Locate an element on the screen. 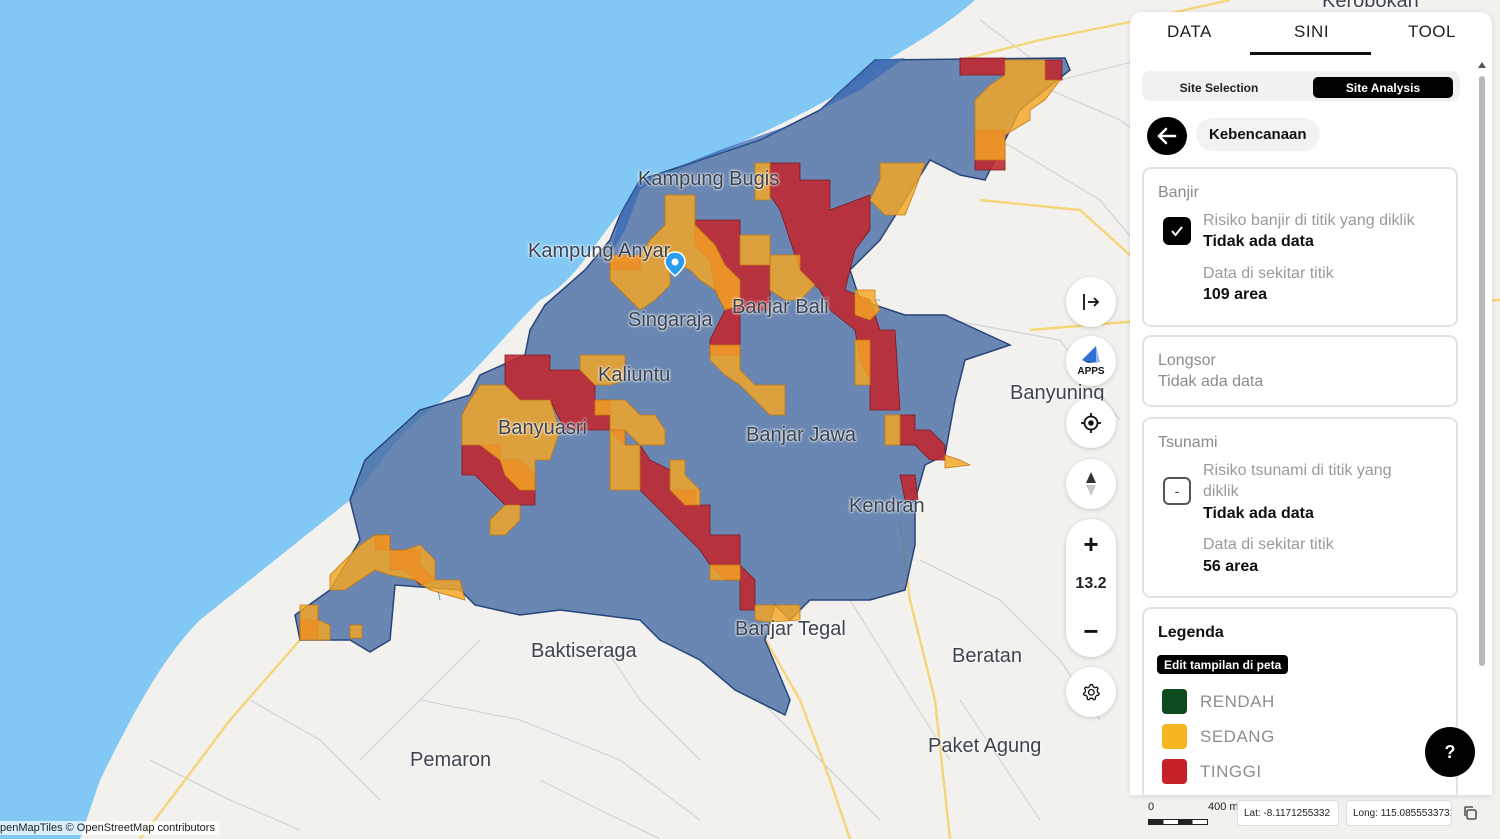  place-label: Paket Agung is located at coordinates (985, 746).